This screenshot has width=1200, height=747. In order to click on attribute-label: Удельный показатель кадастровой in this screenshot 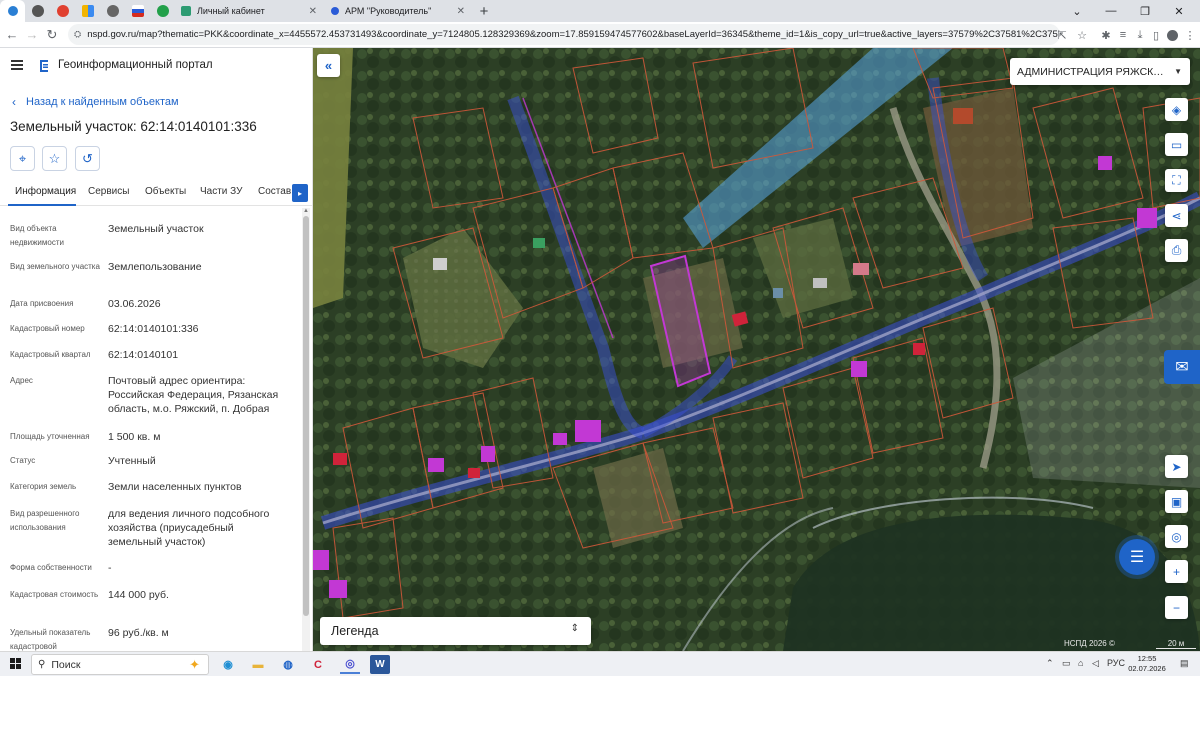, I will do `click(50, 639)`.